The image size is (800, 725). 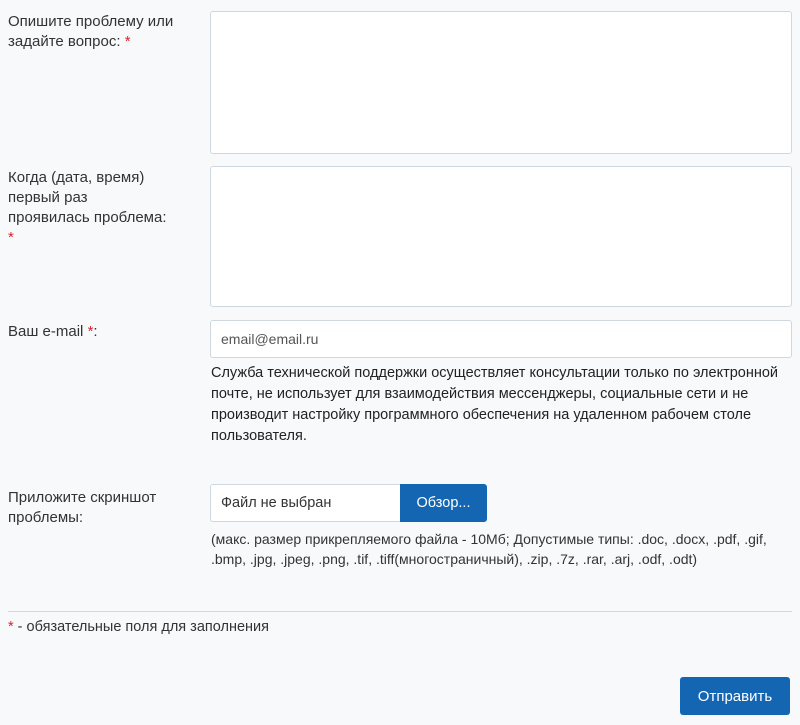 I want to click on question-textarea, so click(x=501, y=82).